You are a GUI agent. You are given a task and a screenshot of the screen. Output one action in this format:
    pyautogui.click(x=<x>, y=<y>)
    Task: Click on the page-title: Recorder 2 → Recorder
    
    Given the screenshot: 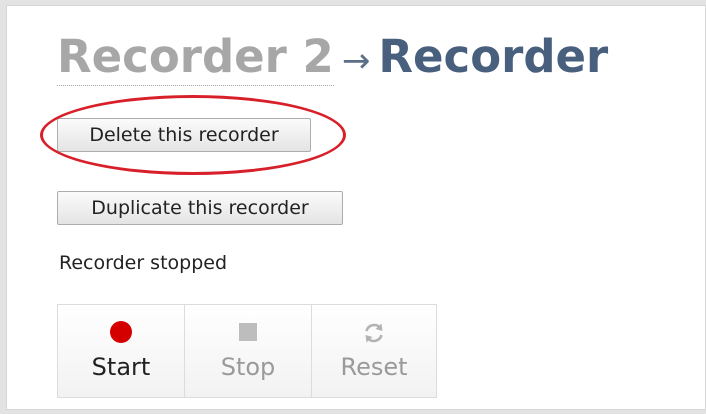 What is the action you would take?
    pyautogui.click(x=332, y=59)
    